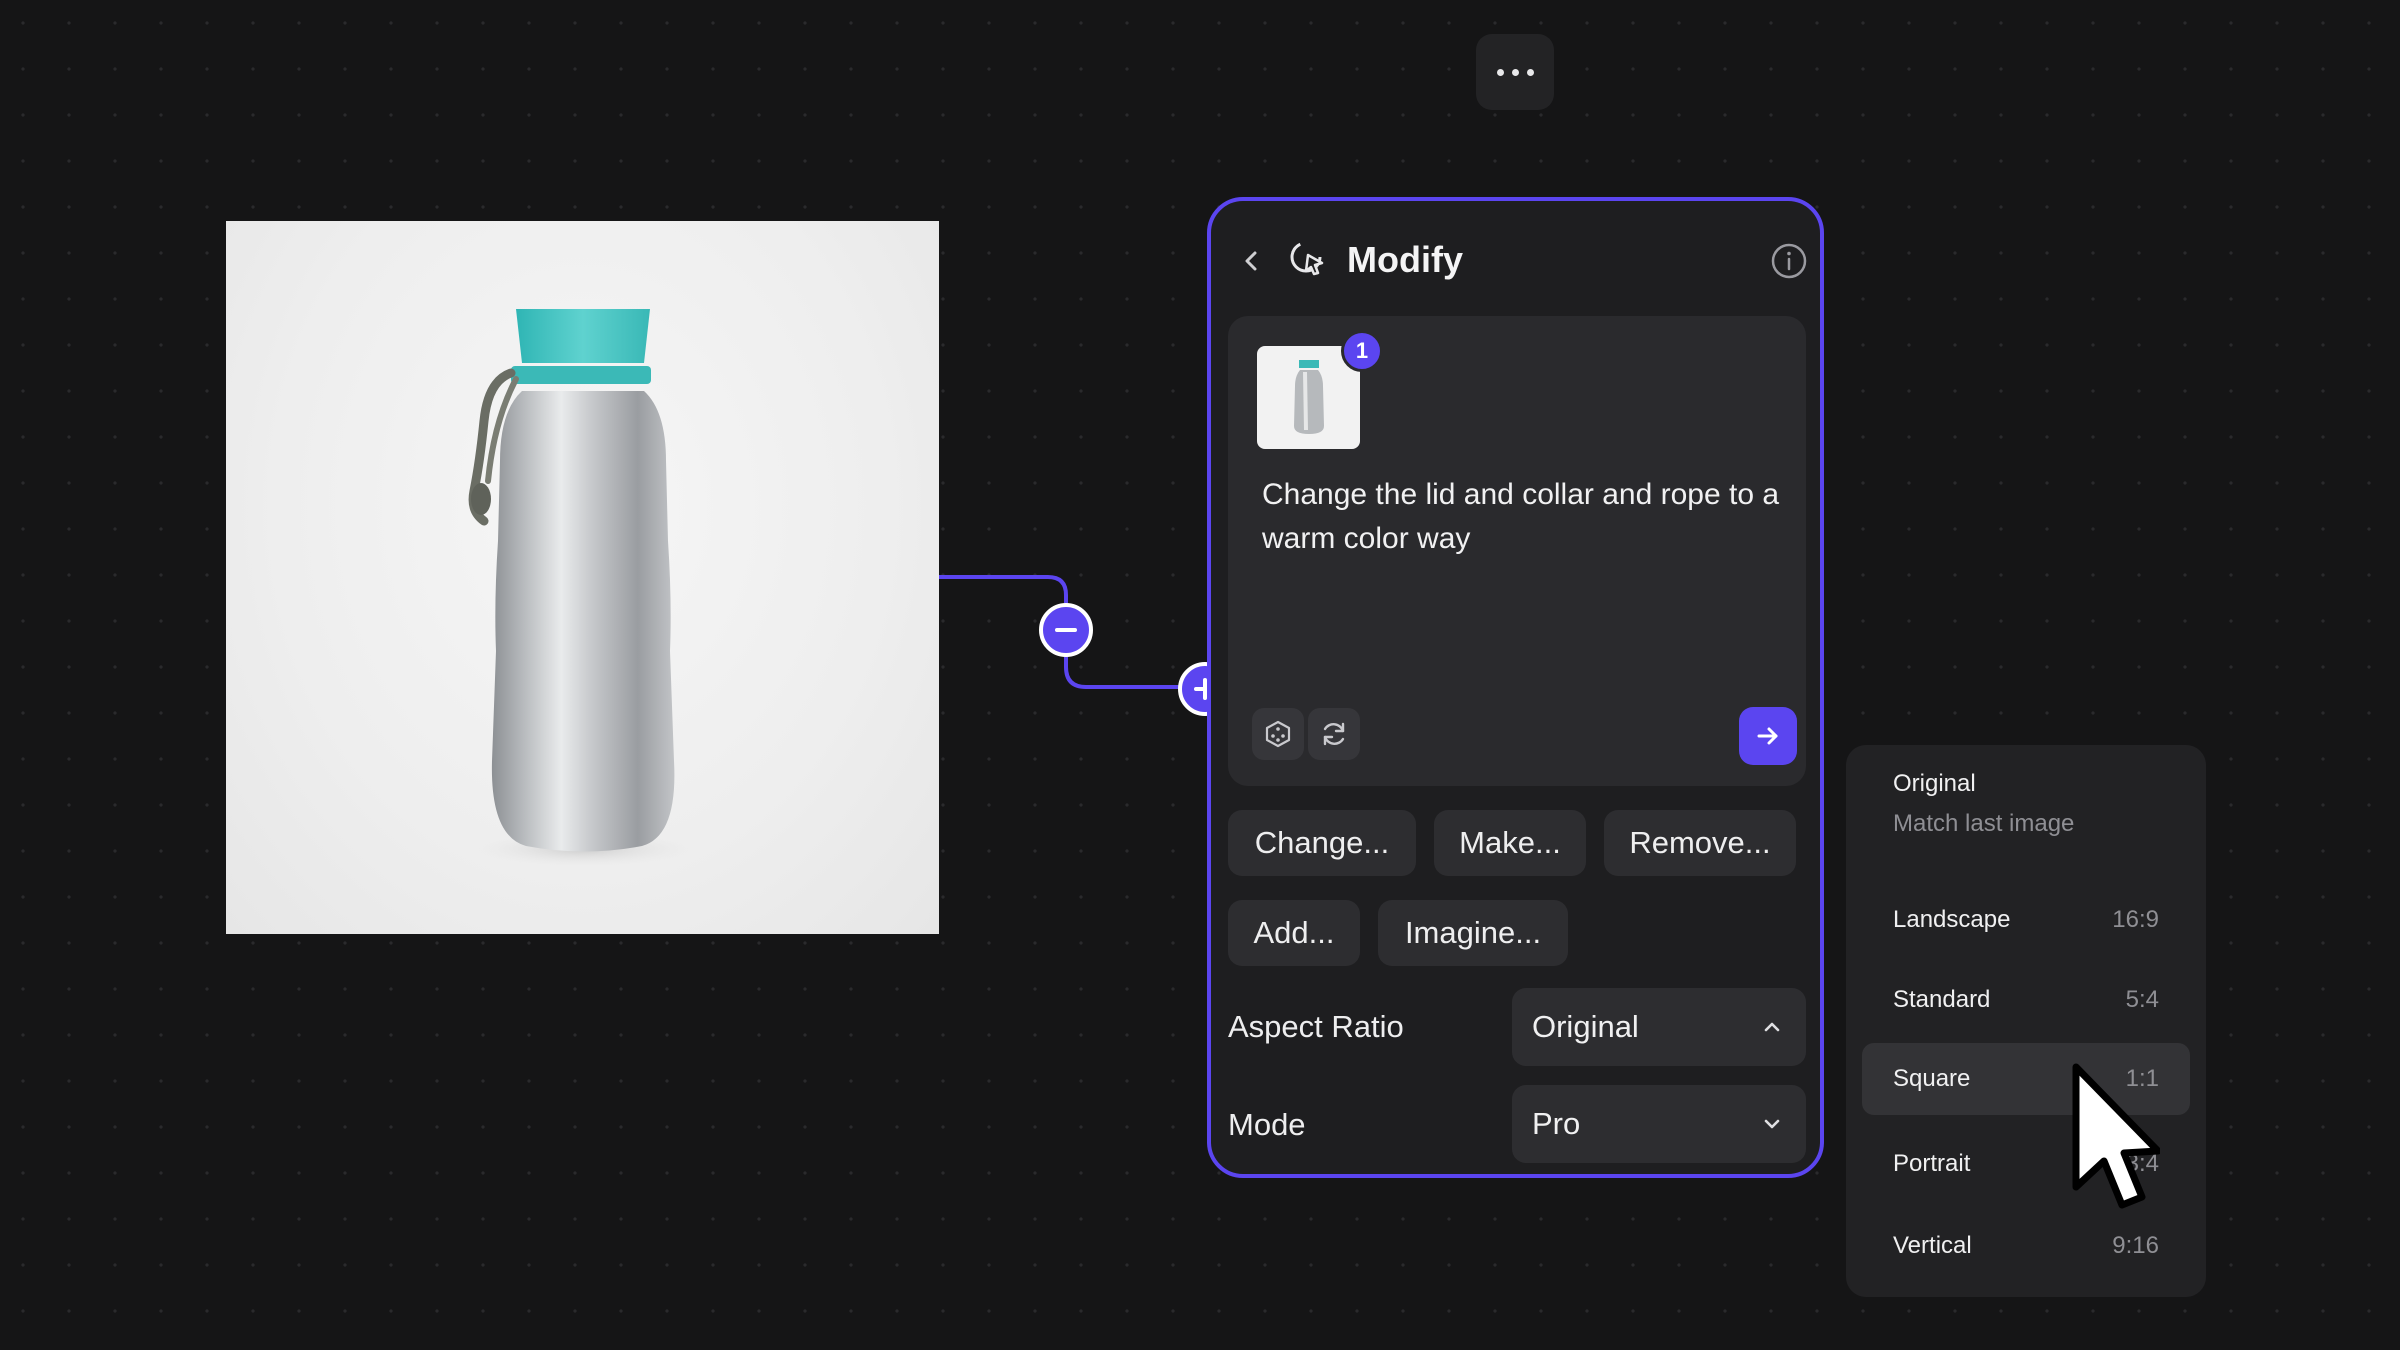  What do you see at coordinates (1316, 1026) in the screenshot?
I see `aspect-ratio-label: Aspect Ratio` at bounding box center [1316, 1026].